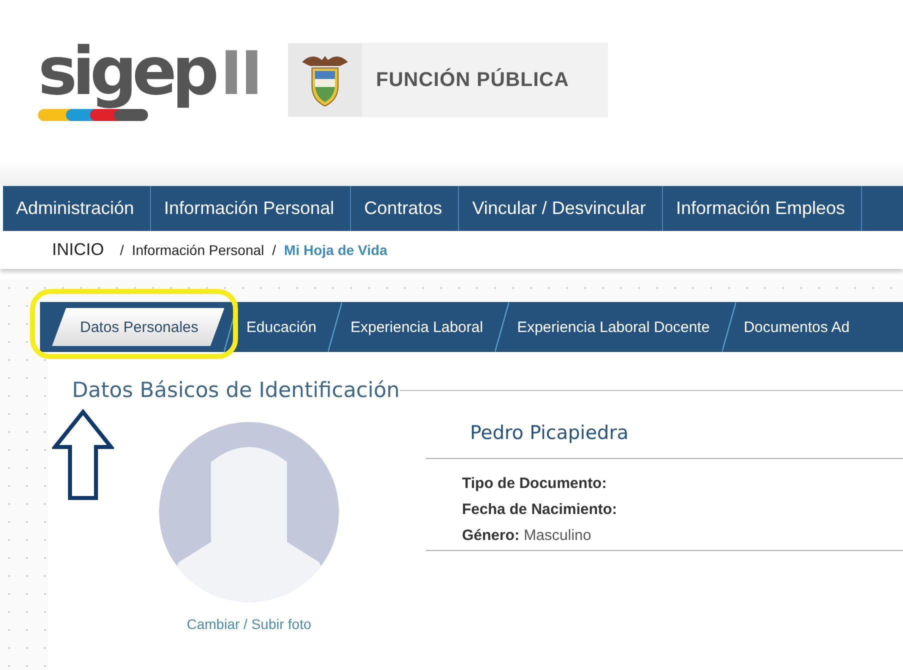 This screenshot has width=903, height=670. What do you see at coordinates (412, 327) in the screenshot?
I see `tab: Experiencia Laboral` at bounding box center [412, 327].